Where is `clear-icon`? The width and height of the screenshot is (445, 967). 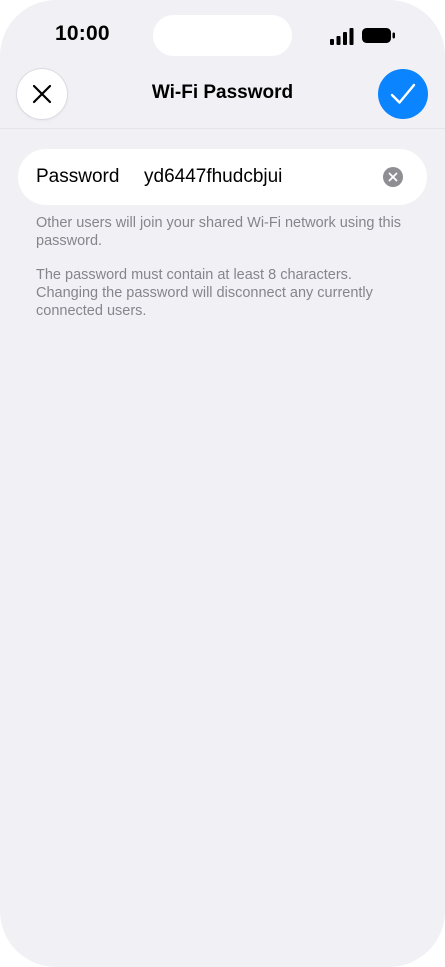 clear-icon is located at coordinates (393, 177).